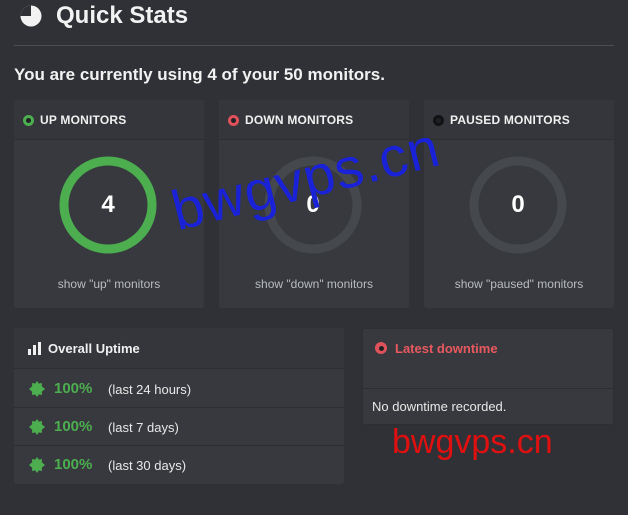 The image size is (628, 515). What do you see at coordinates (446, 348) in the screenshot?
I see `downtime-title: Latest downtime` at bounding box center [446, 348].